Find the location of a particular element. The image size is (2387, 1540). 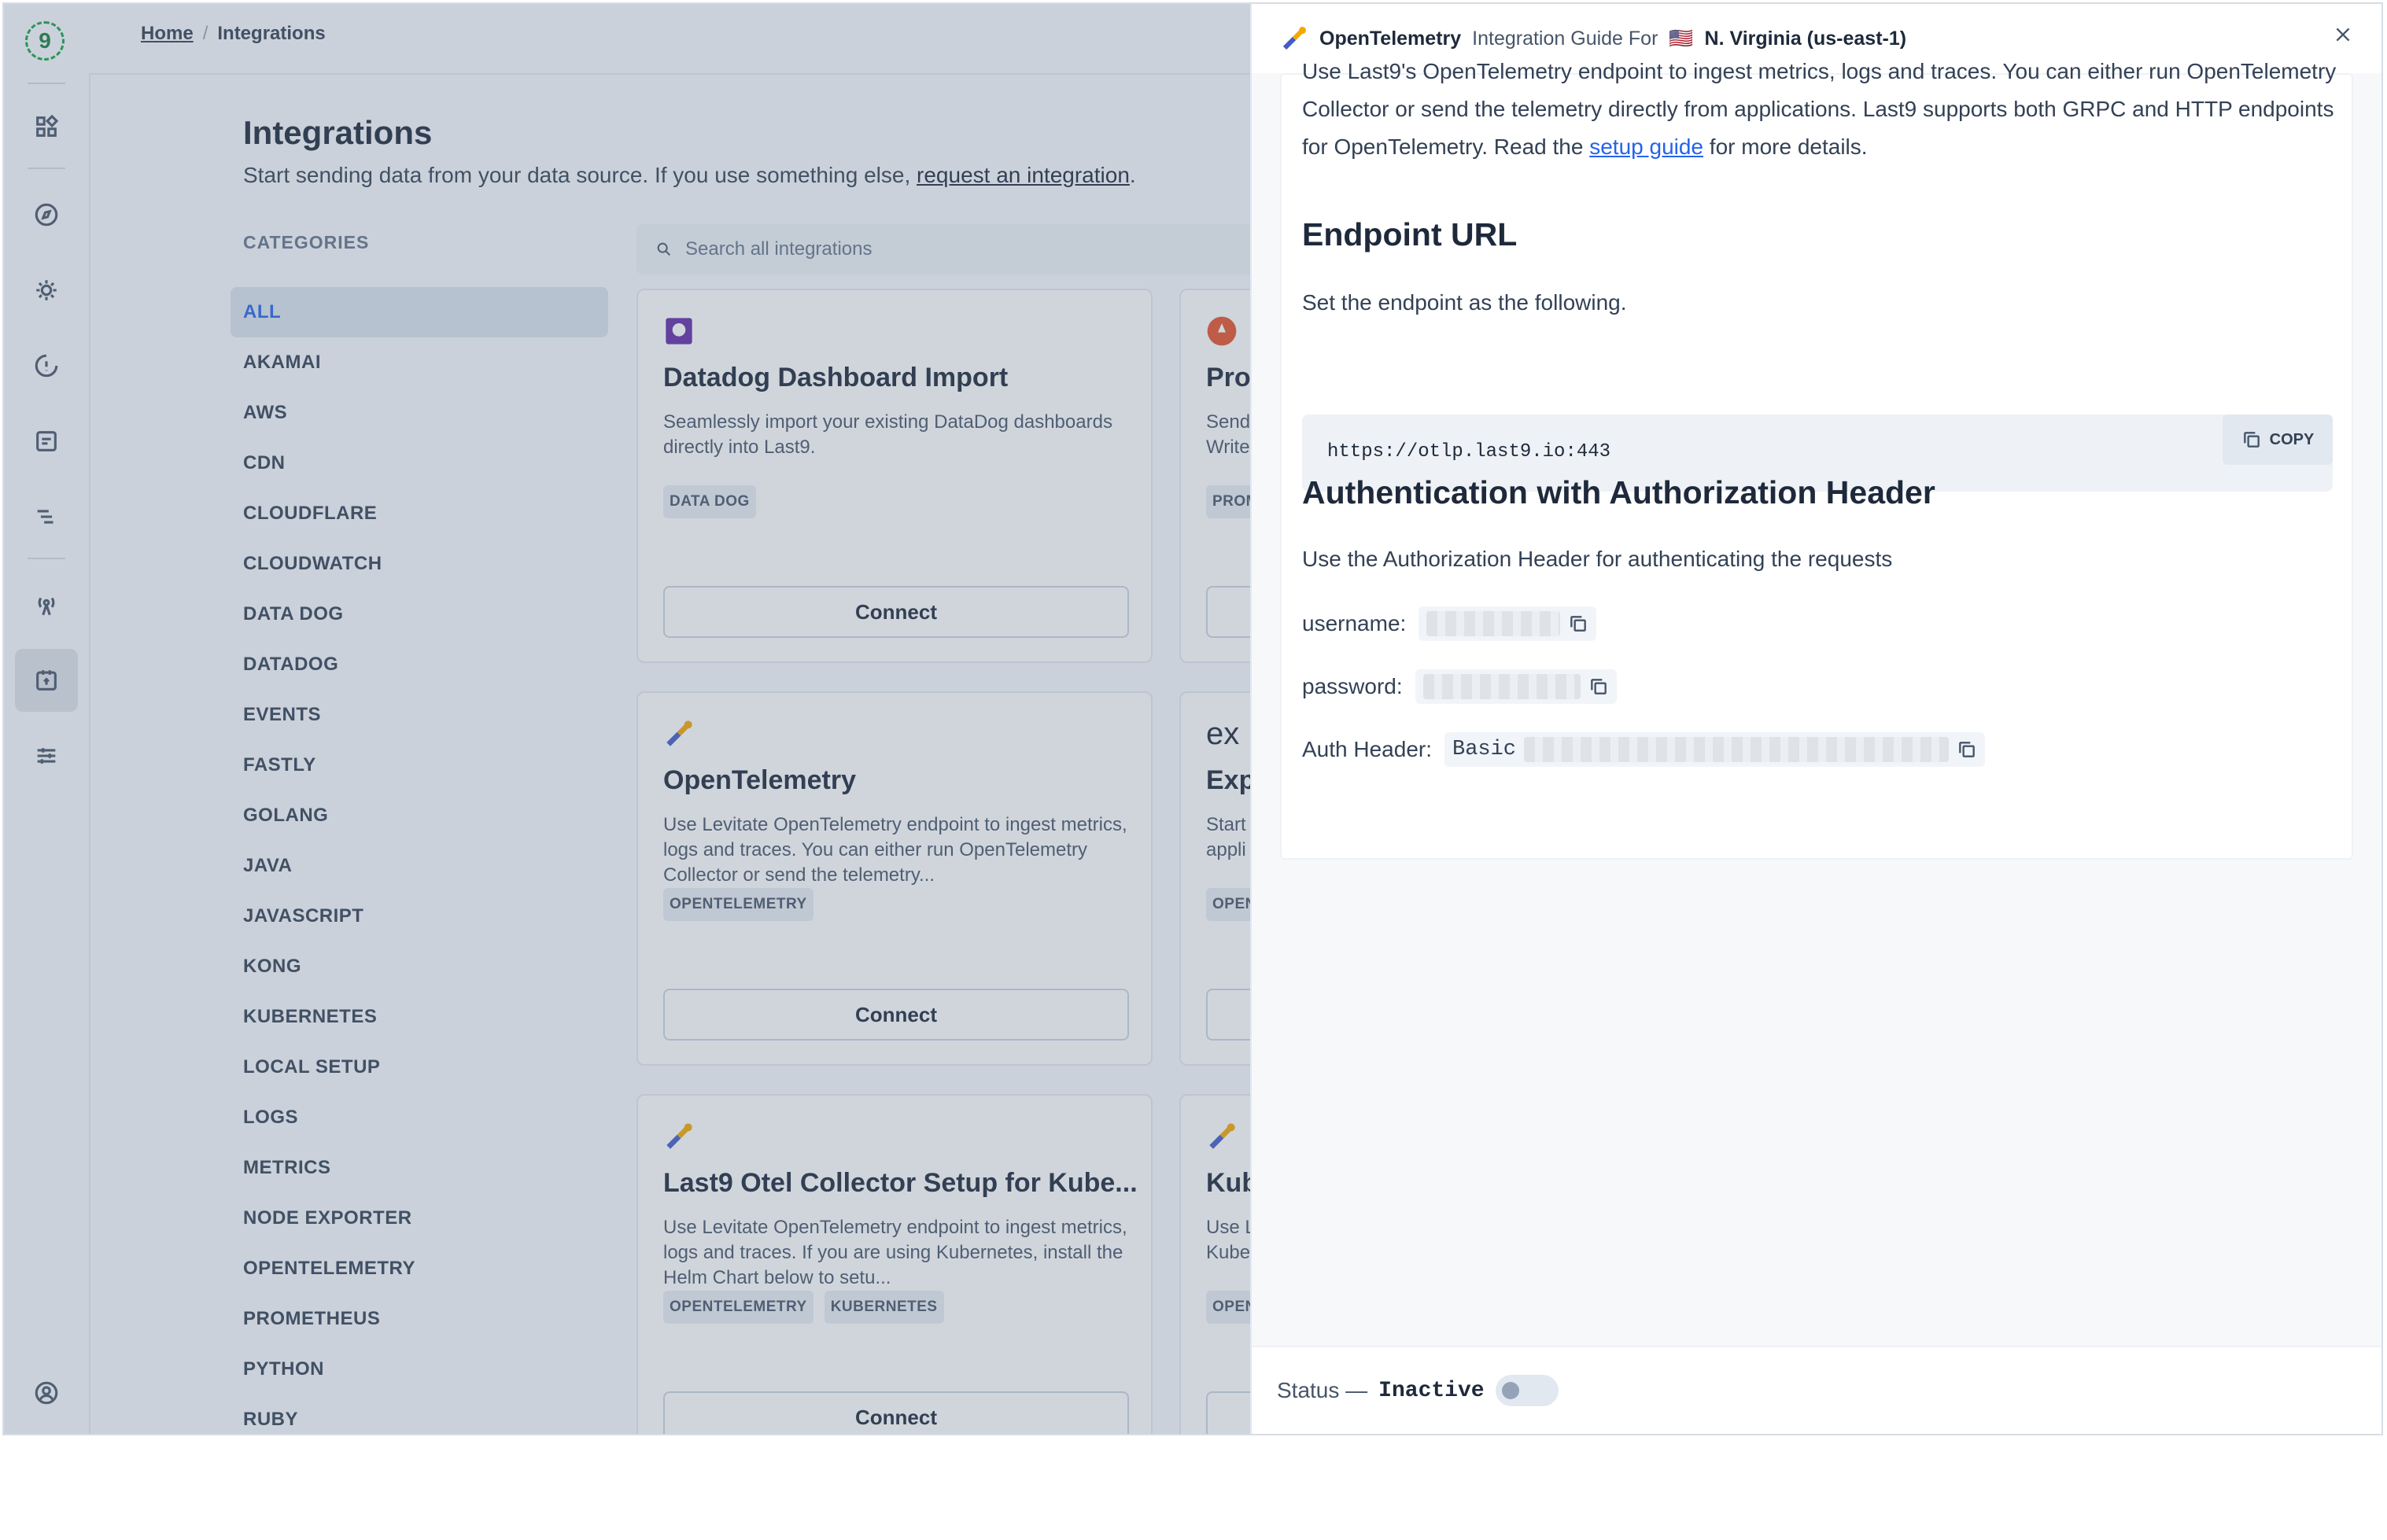

alerts-gear-icon is located at coordinates (47, 290).